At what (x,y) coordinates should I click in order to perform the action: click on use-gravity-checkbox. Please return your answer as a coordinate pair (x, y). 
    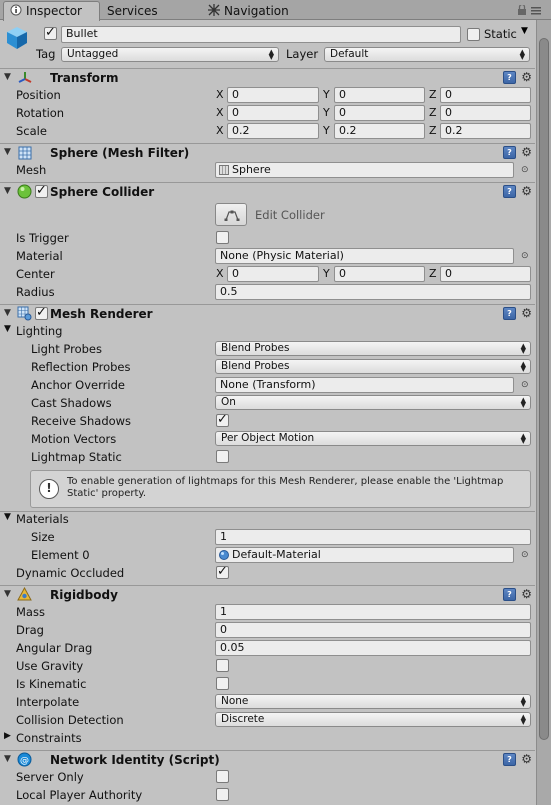
    Looking at the image, I should click on (222, 665).